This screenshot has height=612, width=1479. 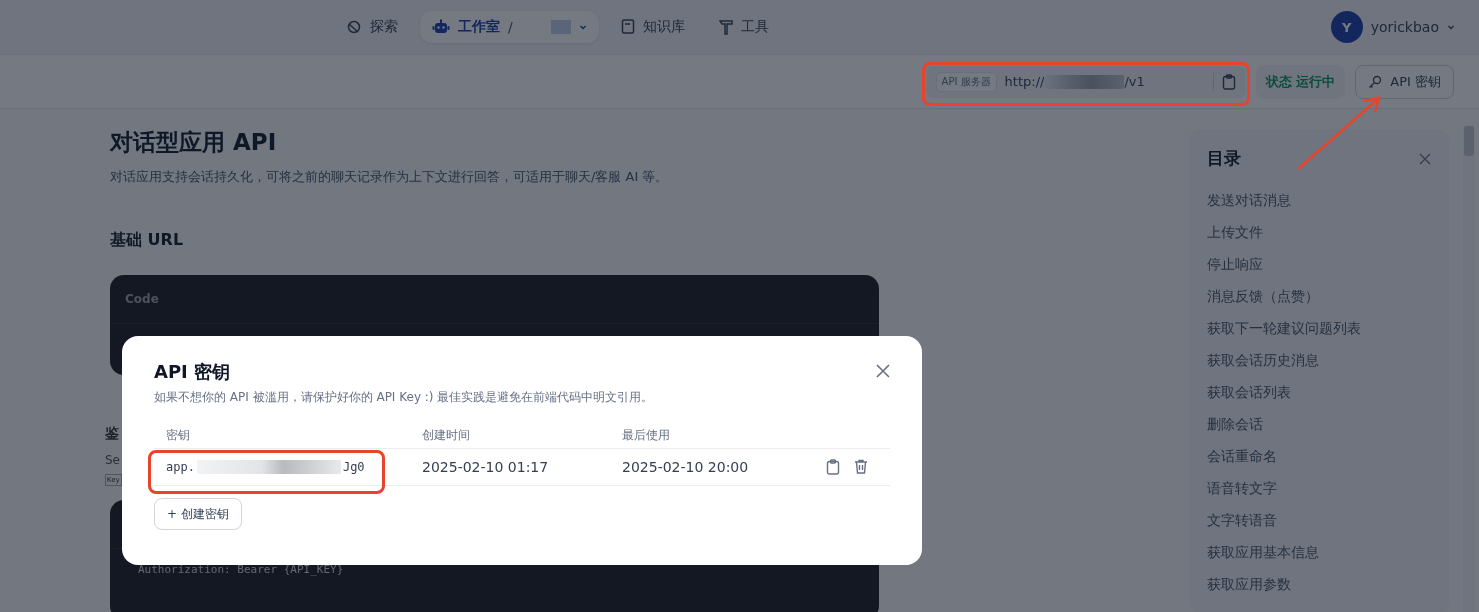 What do you see at coordinates (390, 177) in the screenshot?
I see `page-description: 对话应用支持会话持久化，可将之前的聊天记录作为上下文进行回答，可适用于聊天/客服 AI 等。` at bounding box center [390, 177].